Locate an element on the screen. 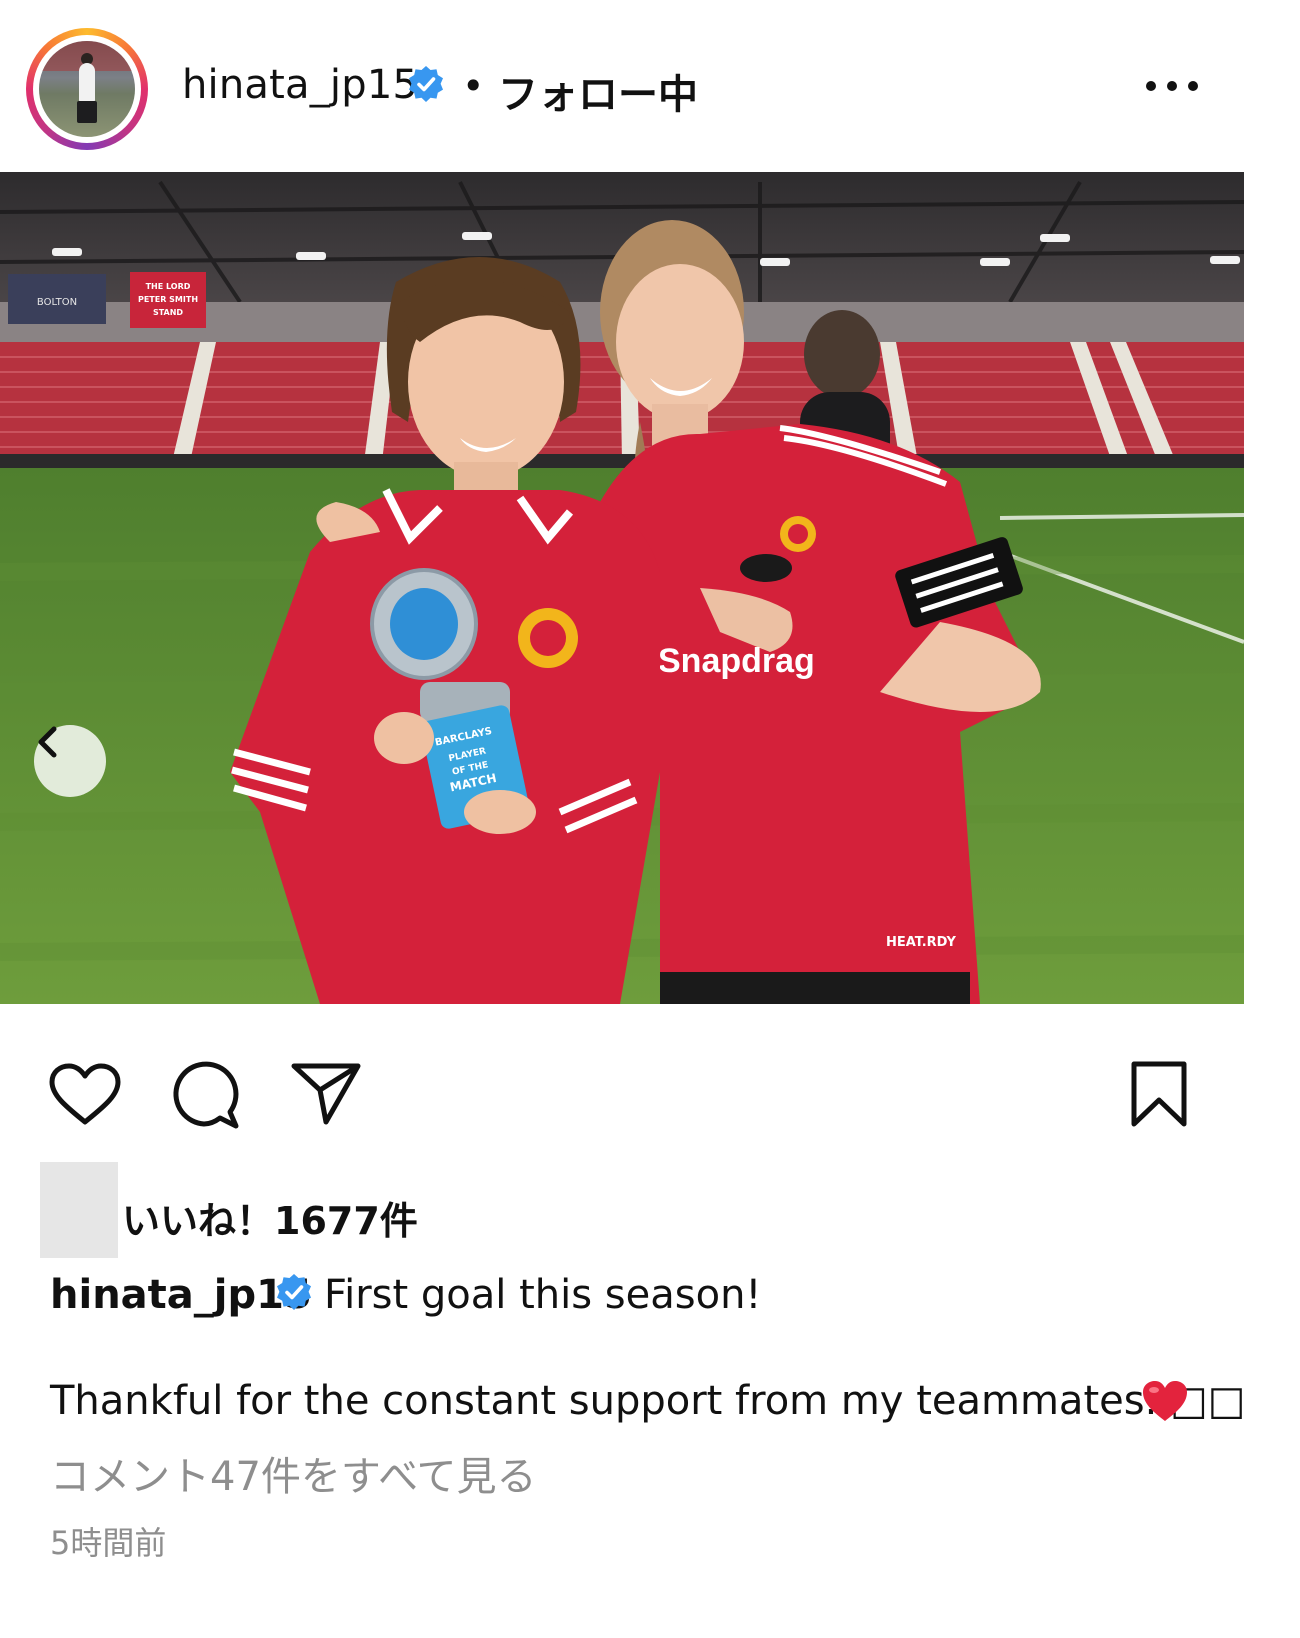 The image size is (1300, 1638). svg-text: HEAT.RDY is located at coordinates (921, 942).